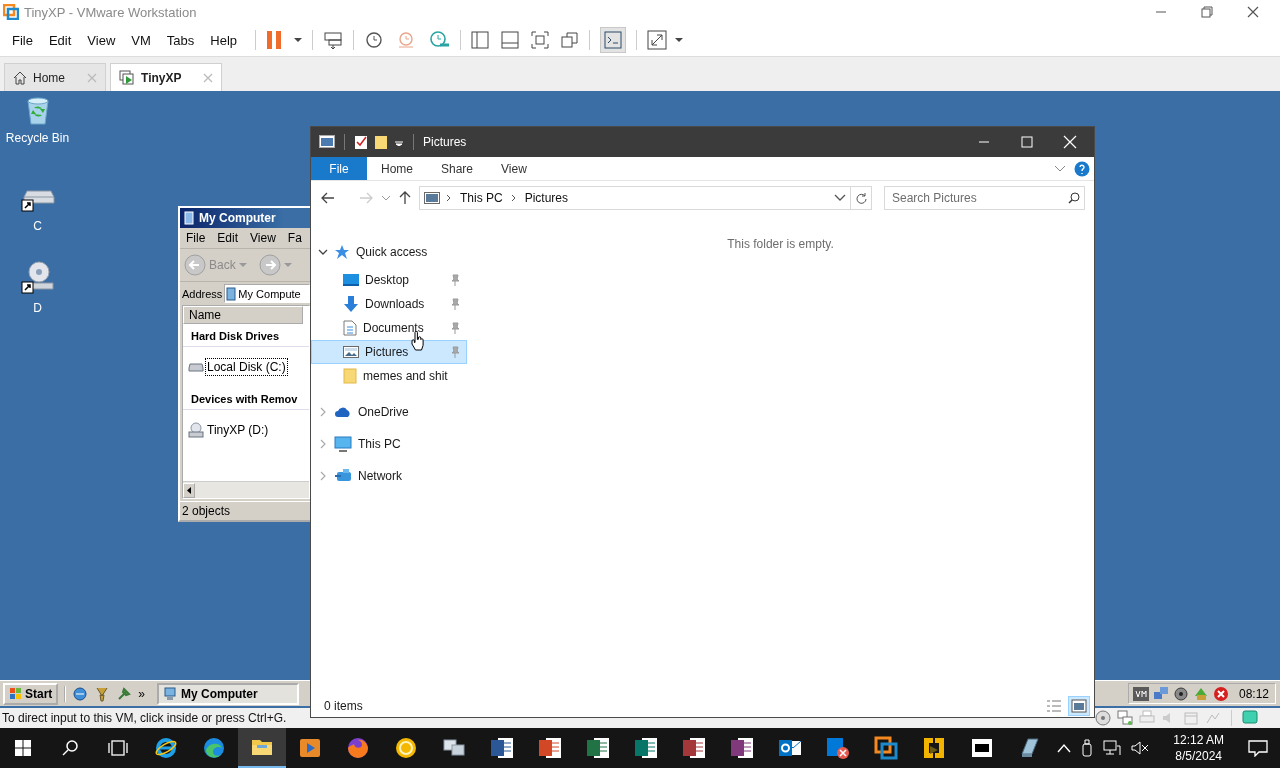 The height and width of the screenshot is (768, 1280). Describe the element at coordinates (142, 693) in the screenshot. I see `more-chevron: »` at that location.